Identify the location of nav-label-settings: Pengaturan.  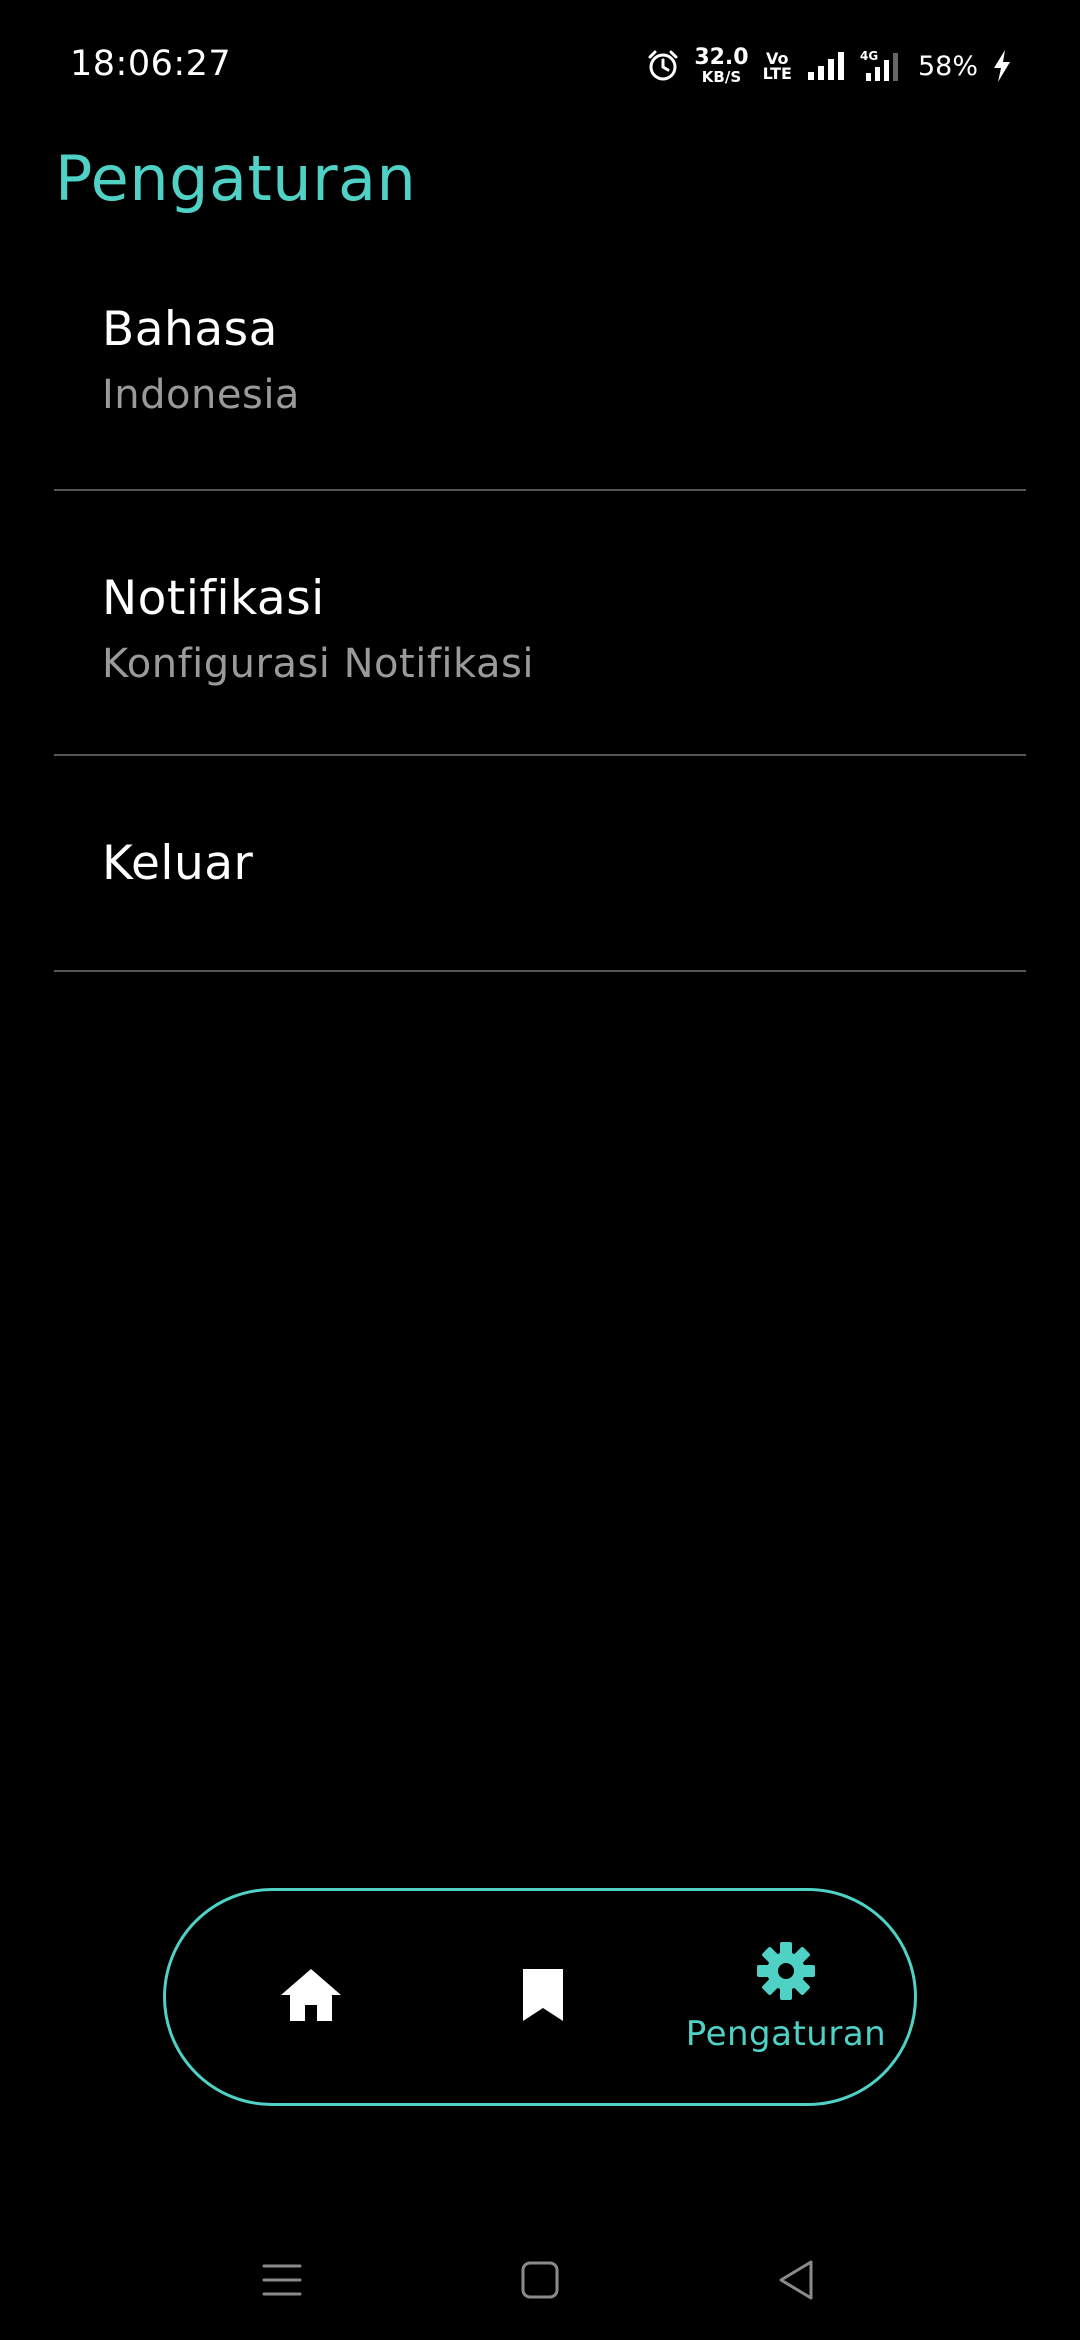
(786, 2034).